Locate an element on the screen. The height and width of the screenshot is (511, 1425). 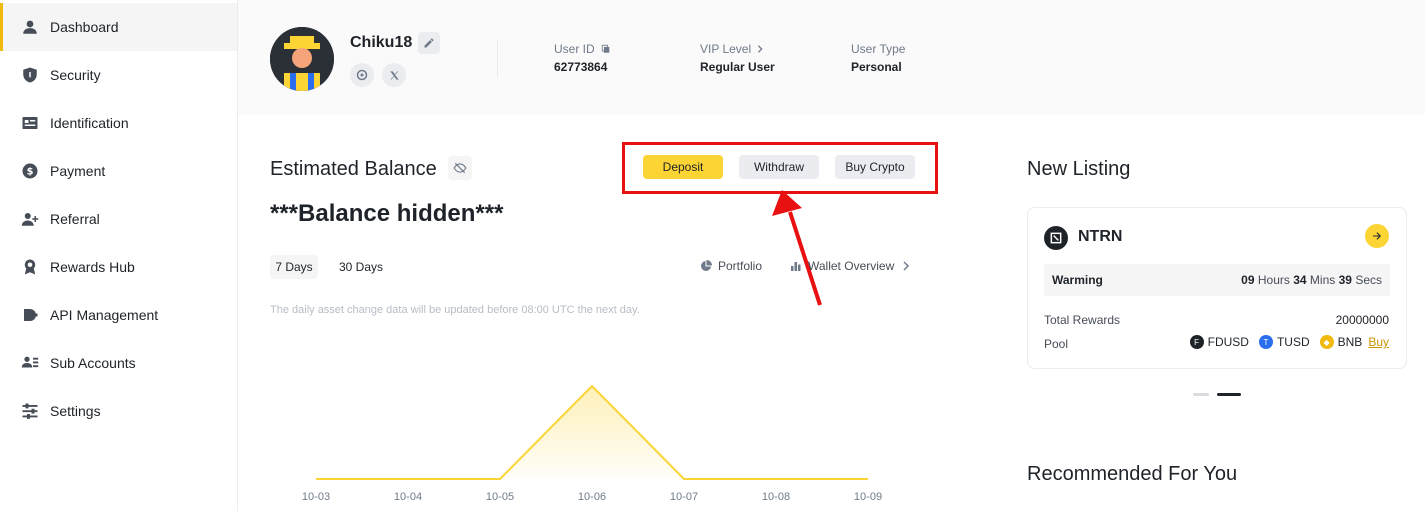
tab-7-days: 7 Days is located at coordinates (294, 267).